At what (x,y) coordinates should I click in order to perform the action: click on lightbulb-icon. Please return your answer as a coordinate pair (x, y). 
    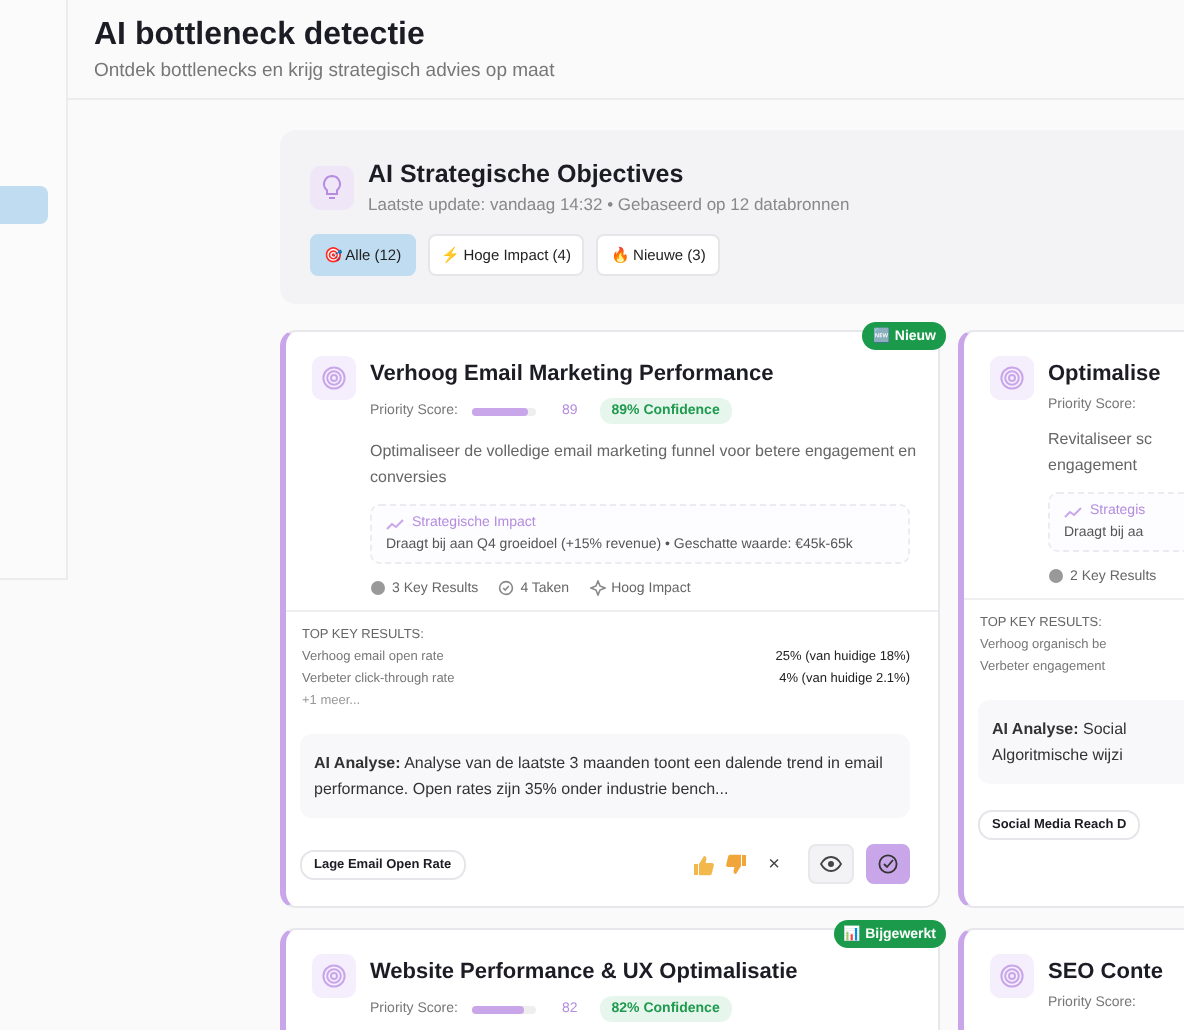
    Looking at the image, I should click on (332, 187).